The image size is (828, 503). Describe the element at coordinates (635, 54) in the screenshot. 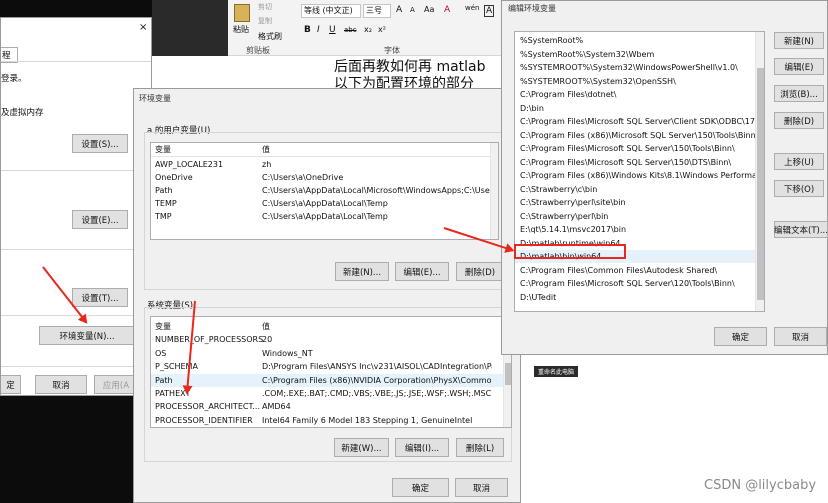

I see `list-item: %SystemRoot%\System32\Wbem` at that location.